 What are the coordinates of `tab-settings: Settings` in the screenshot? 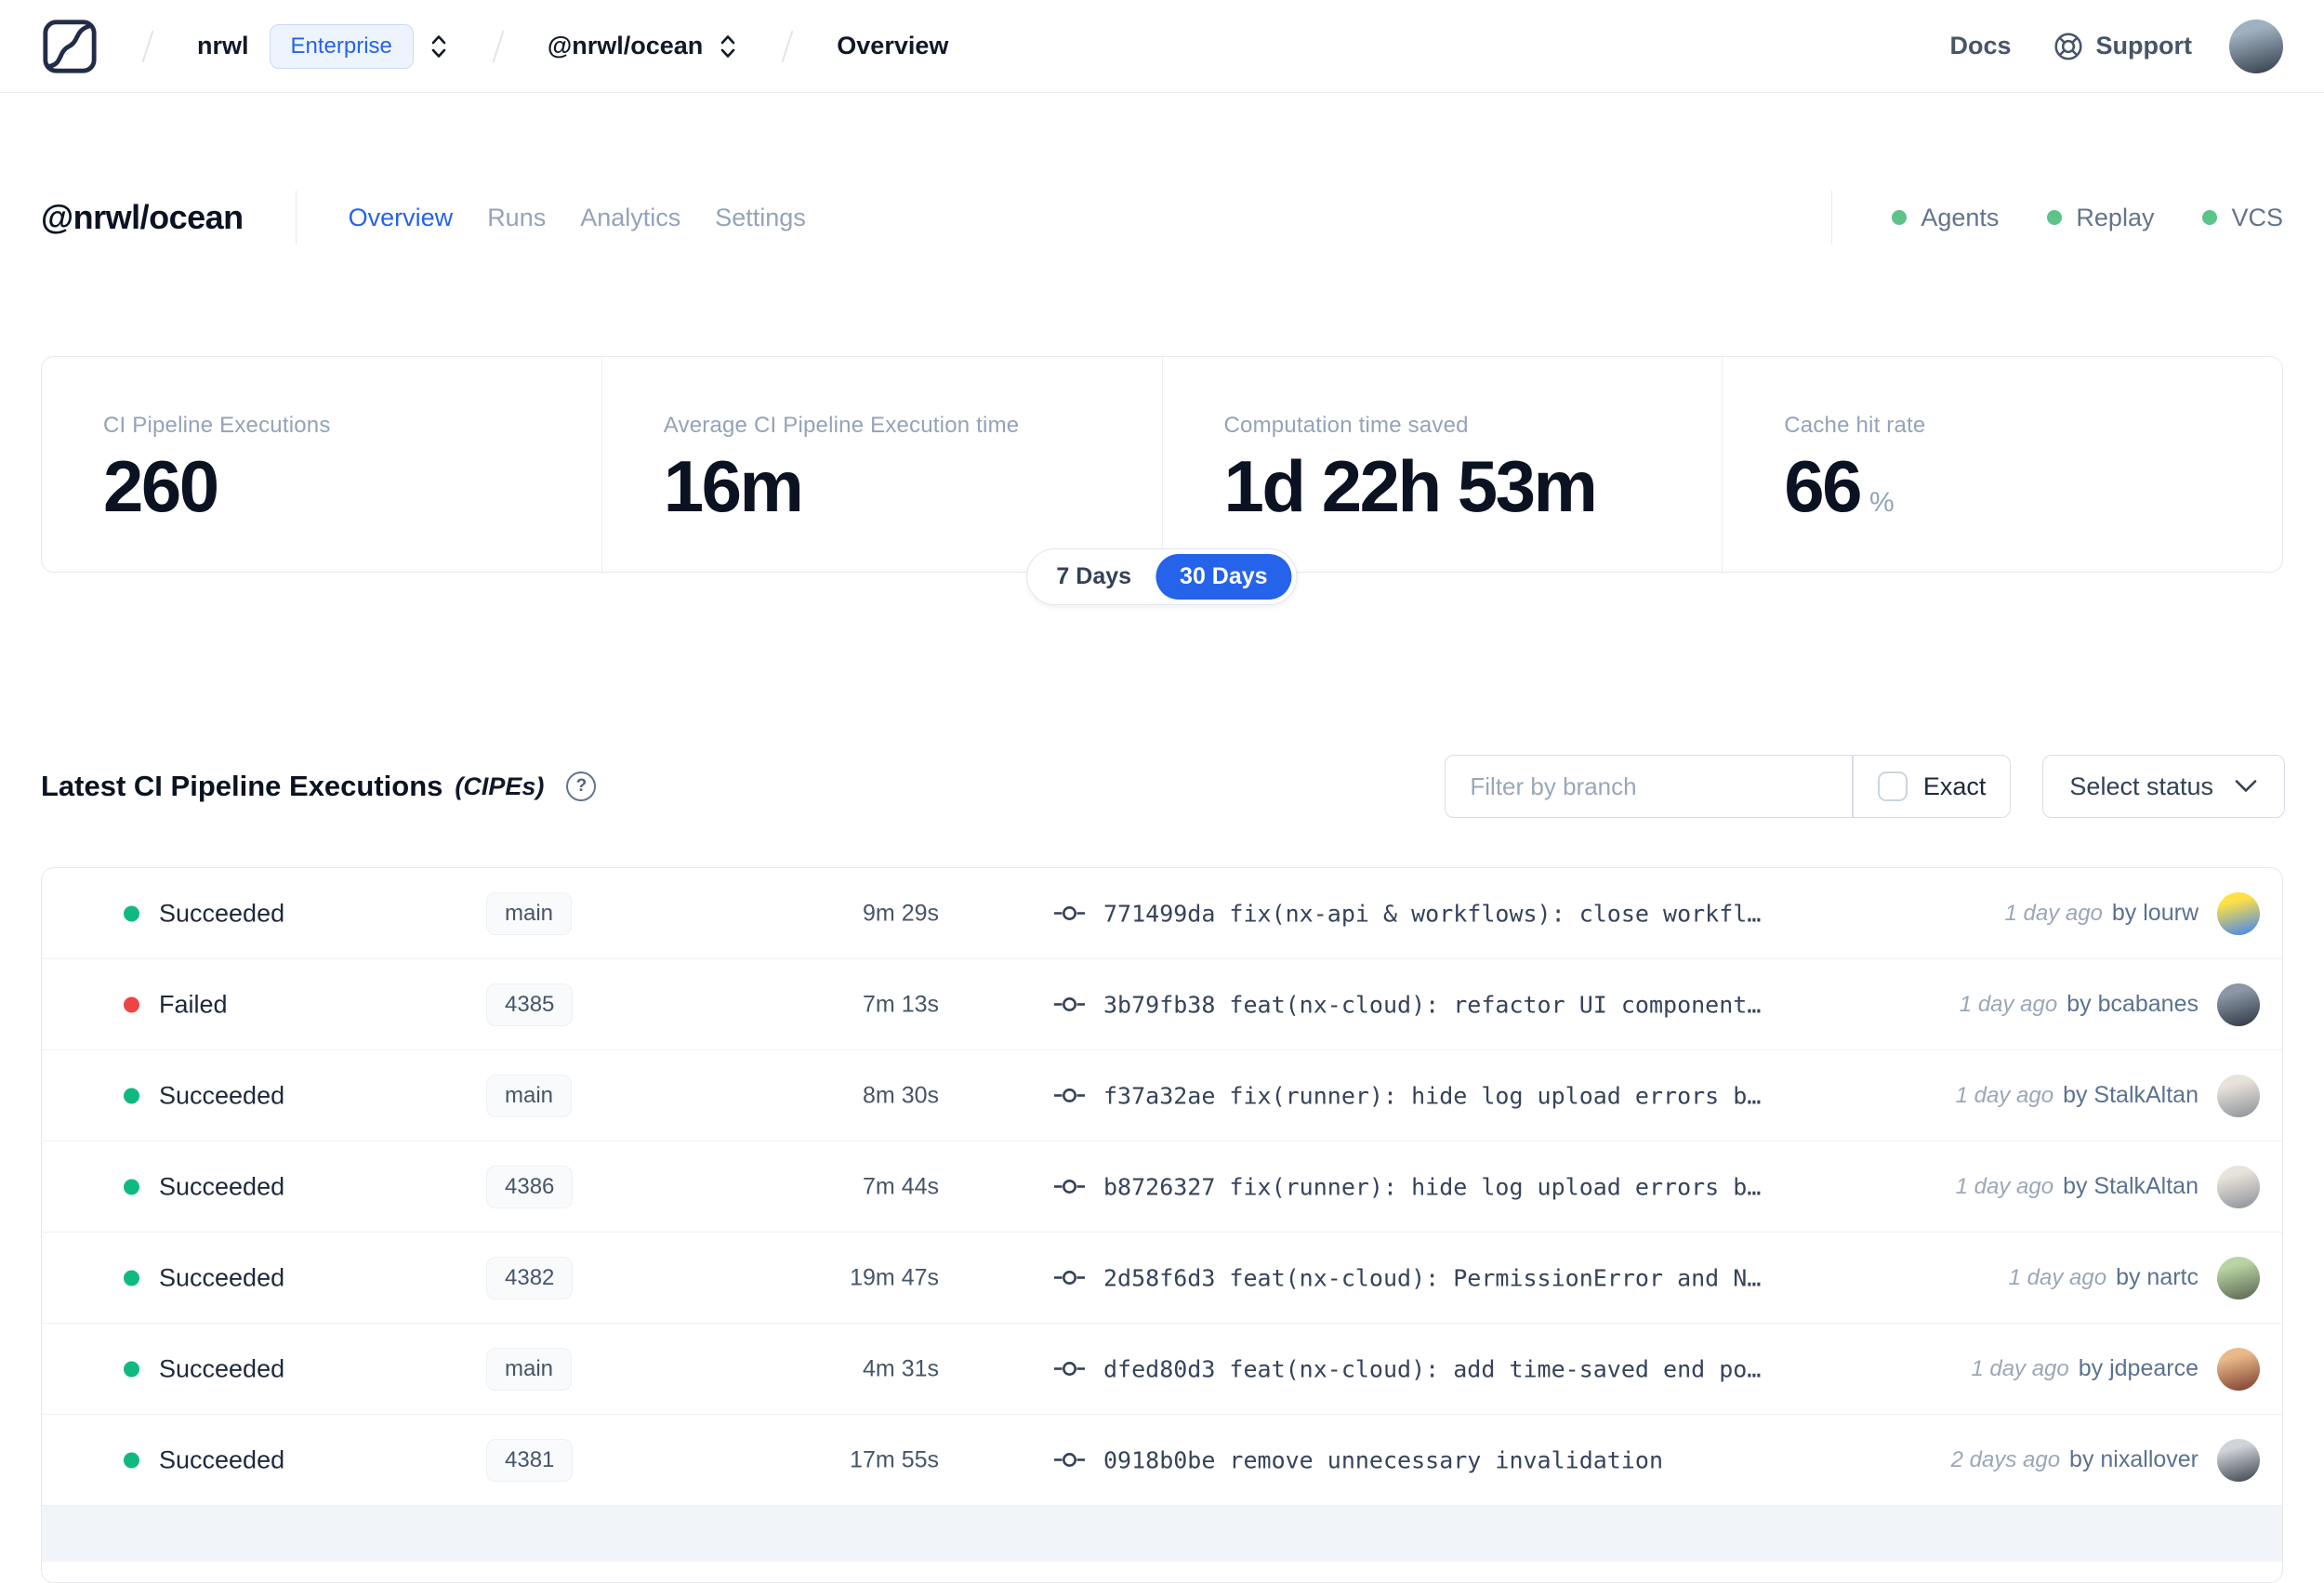 It's located at (760, 218).